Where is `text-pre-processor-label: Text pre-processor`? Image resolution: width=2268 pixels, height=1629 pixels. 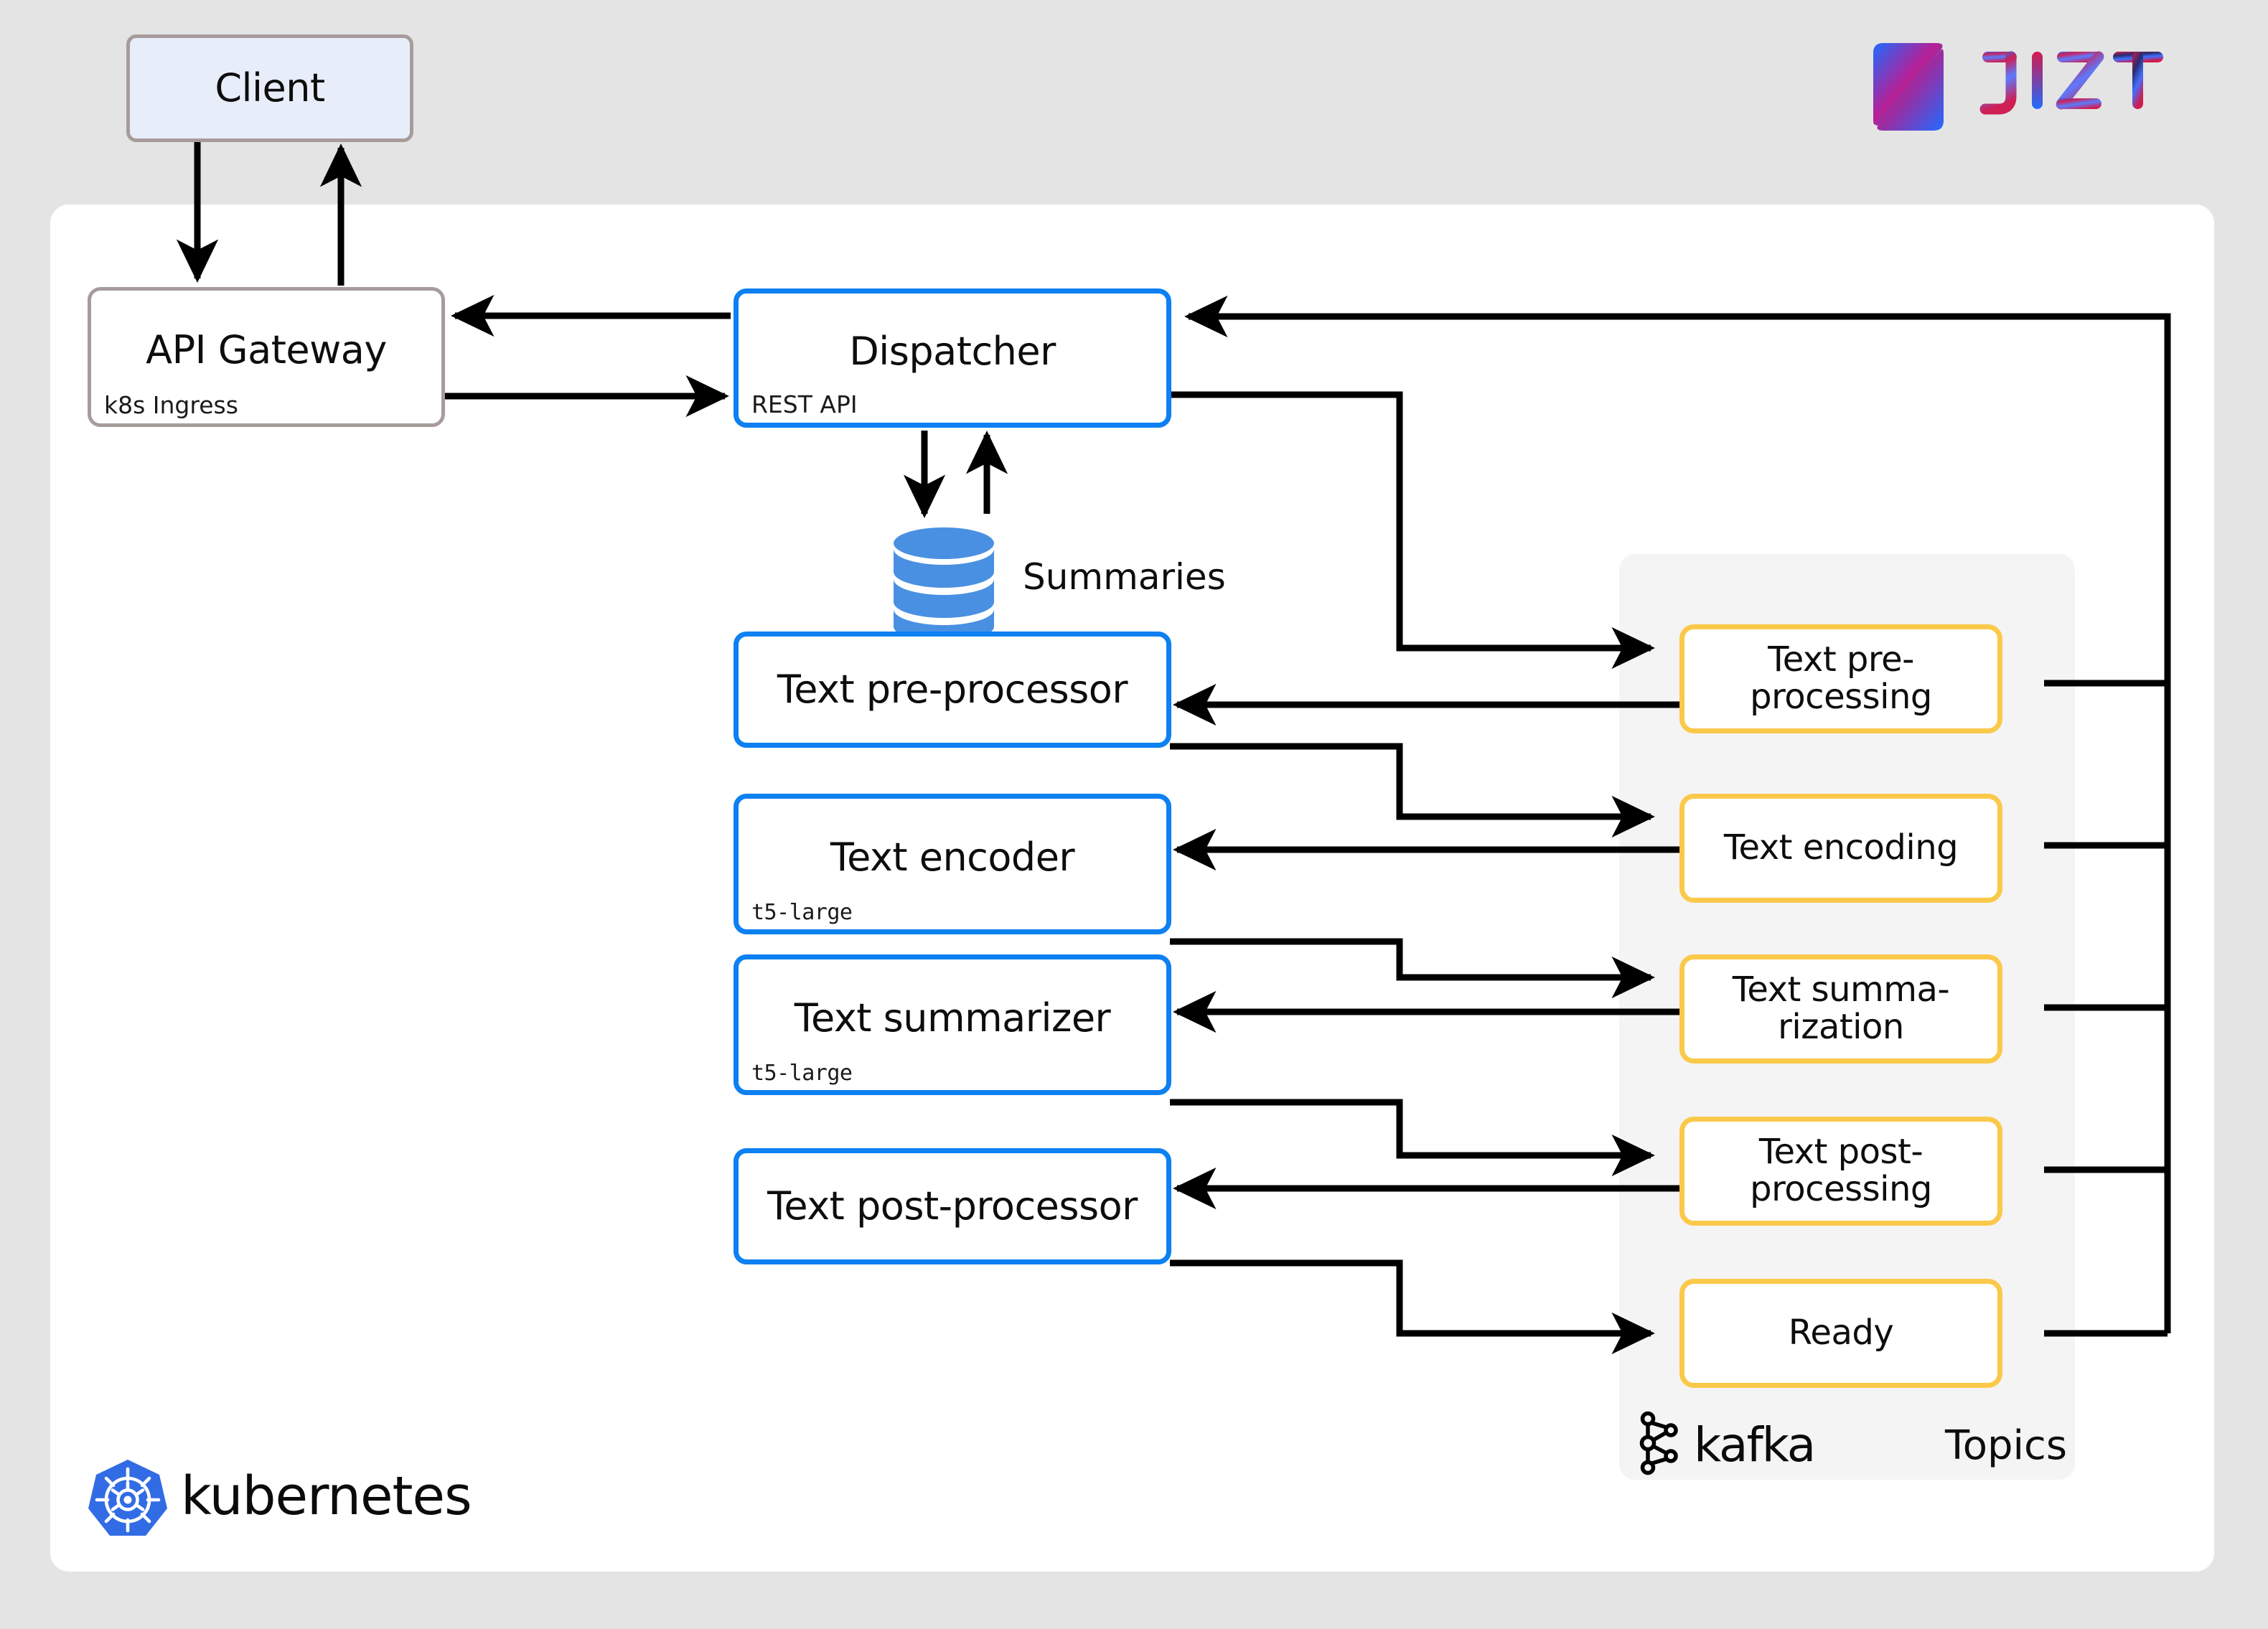
text-pre-processor-label: Text pre-processor is located at coordinates (953, 689).